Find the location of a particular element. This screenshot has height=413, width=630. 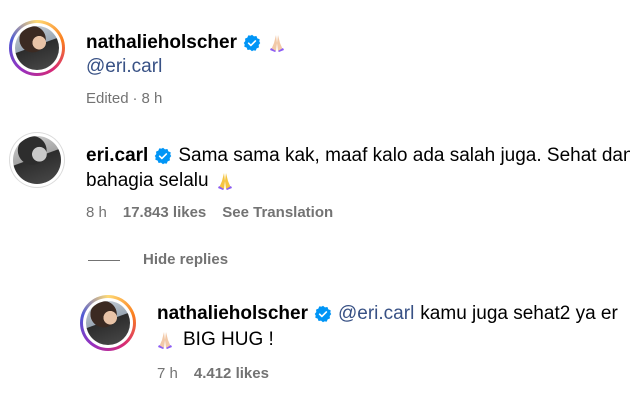

comment-text: BIG HUG ! is located at coordinates (228, 339).